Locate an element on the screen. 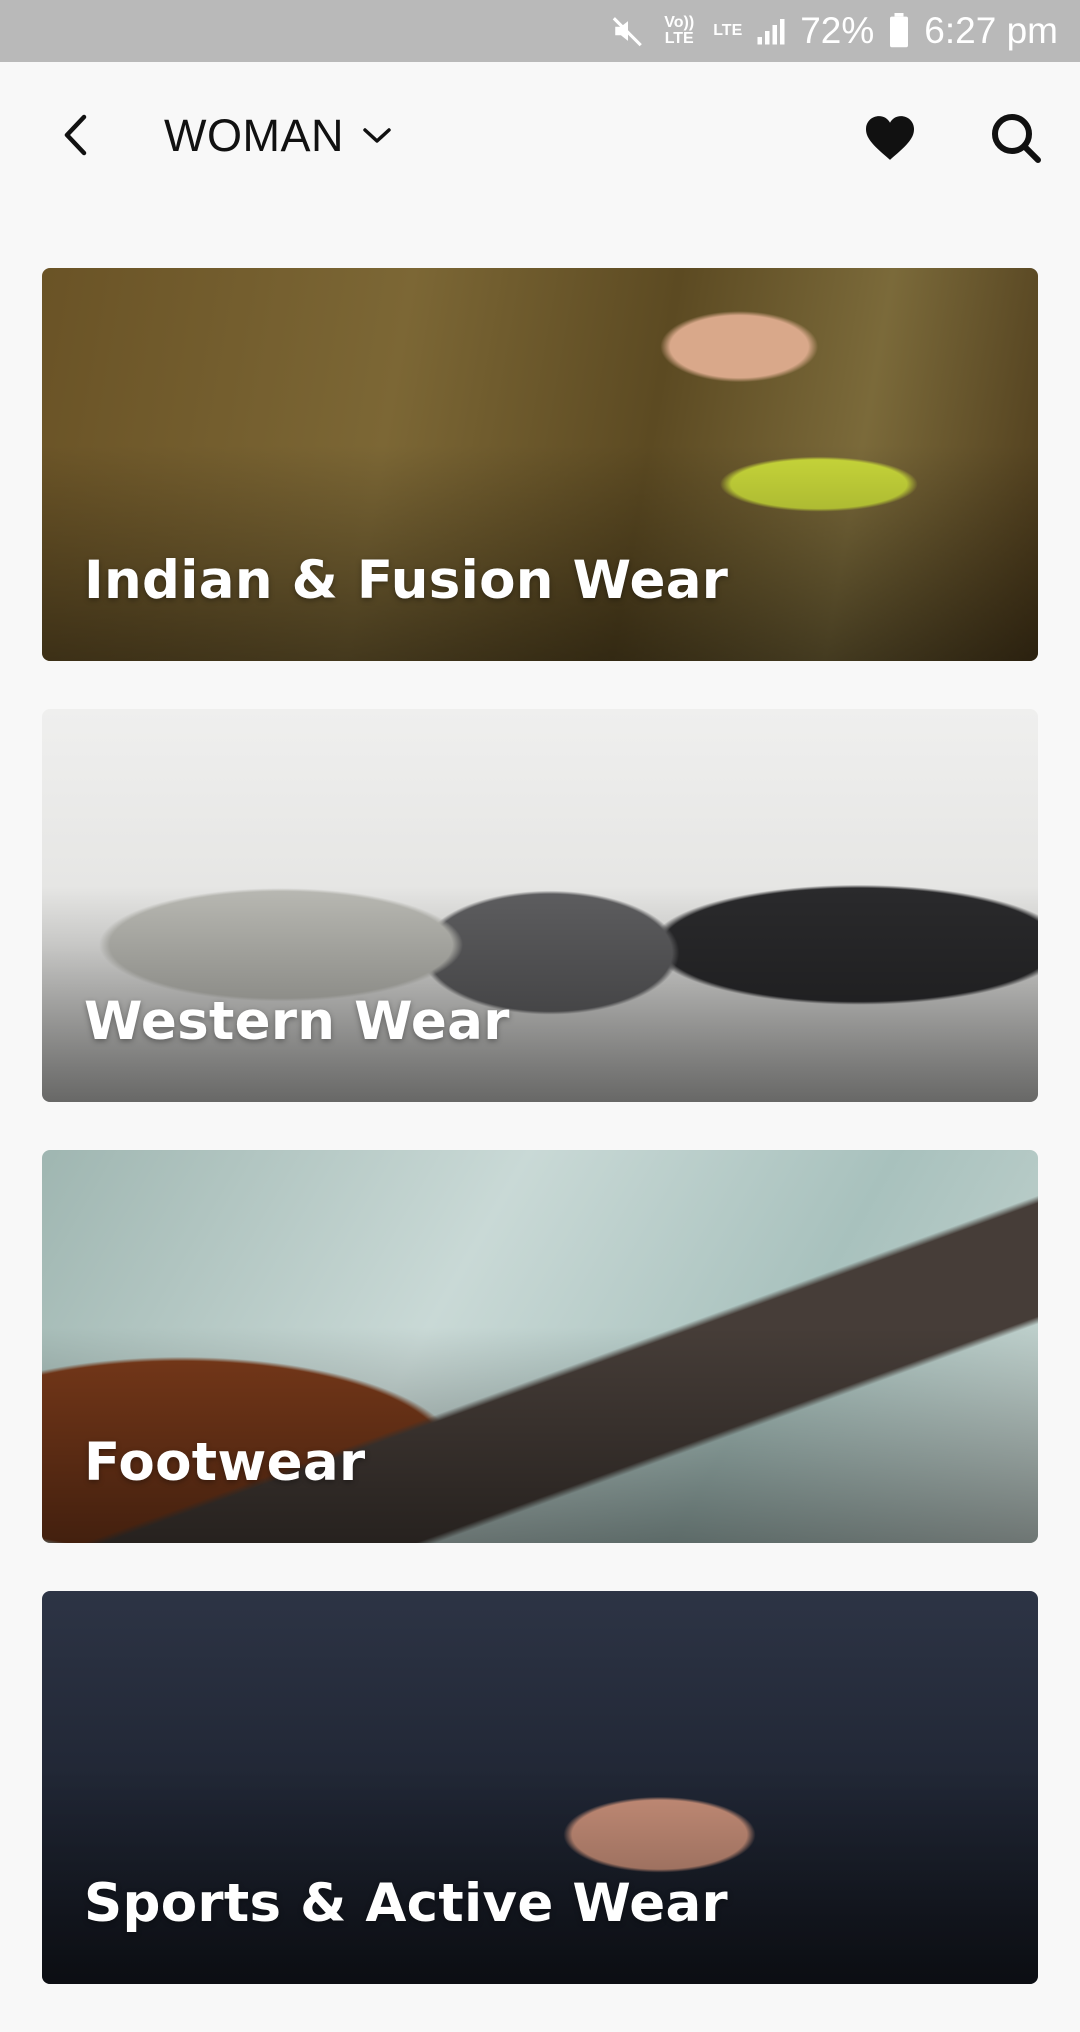 The height and width of the screenshot is (2032, 1080). battery-icon is located at coordinates (899, 31).